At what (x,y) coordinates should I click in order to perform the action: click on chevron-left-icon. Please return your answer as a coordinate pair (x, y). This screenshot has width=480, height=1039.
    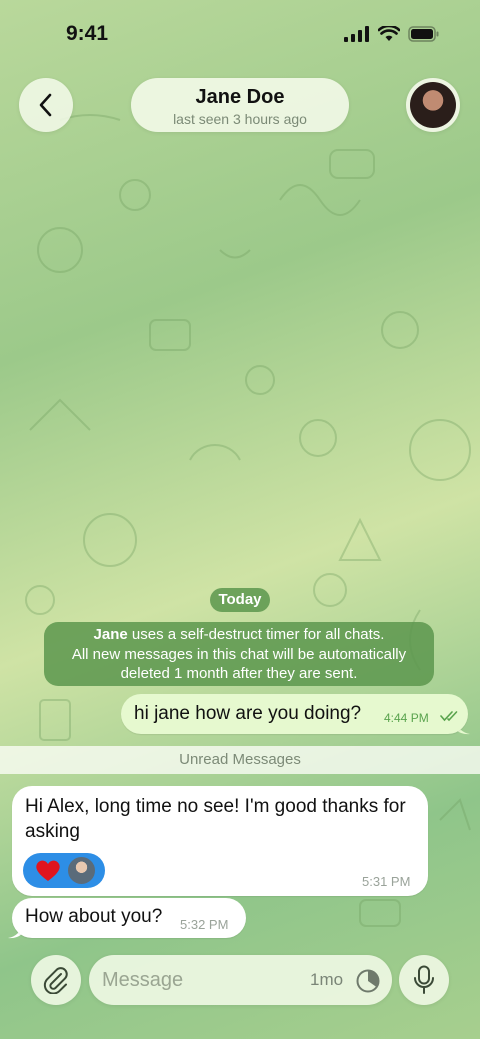
    Looking at the image, I should click on (45, 105).